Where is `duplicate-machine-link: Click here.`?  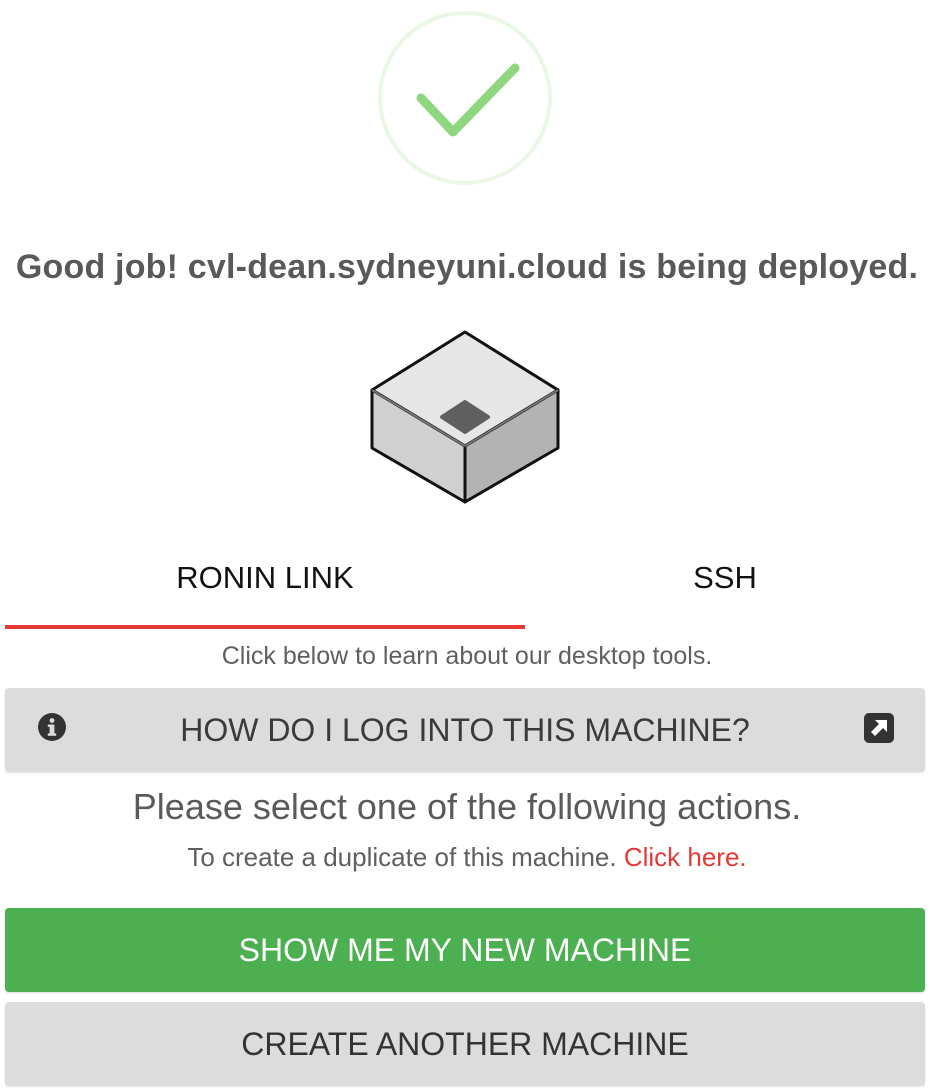
duplicate-machine-link: Click here. is located at coordinates (685, 857).